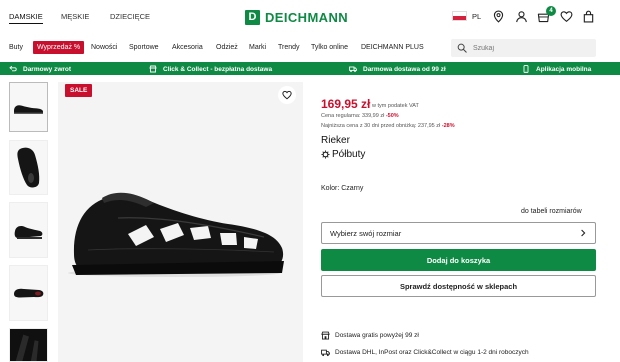 This screenshot has height=362, width=620. I want to click on search-box, so click(523, 48).